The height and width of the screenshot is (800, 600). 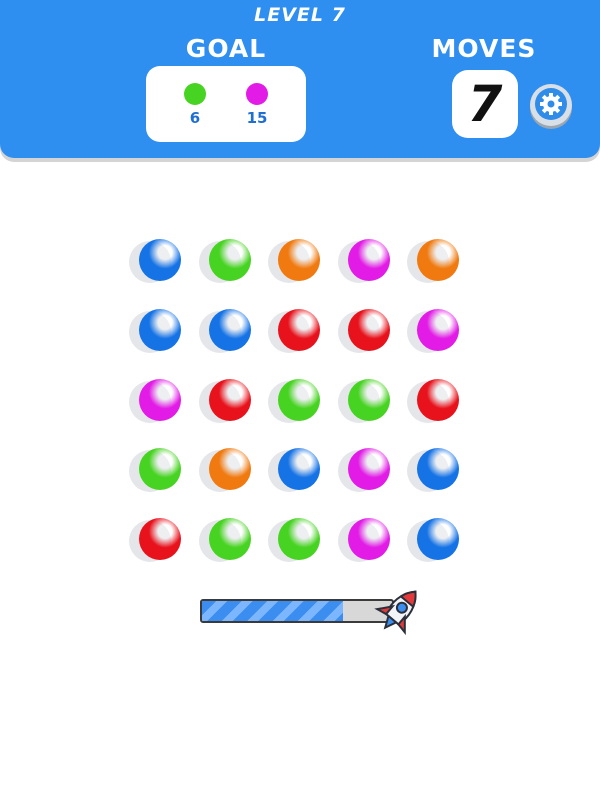 I want to click on rocket-icon, so click(x=395, y=613).